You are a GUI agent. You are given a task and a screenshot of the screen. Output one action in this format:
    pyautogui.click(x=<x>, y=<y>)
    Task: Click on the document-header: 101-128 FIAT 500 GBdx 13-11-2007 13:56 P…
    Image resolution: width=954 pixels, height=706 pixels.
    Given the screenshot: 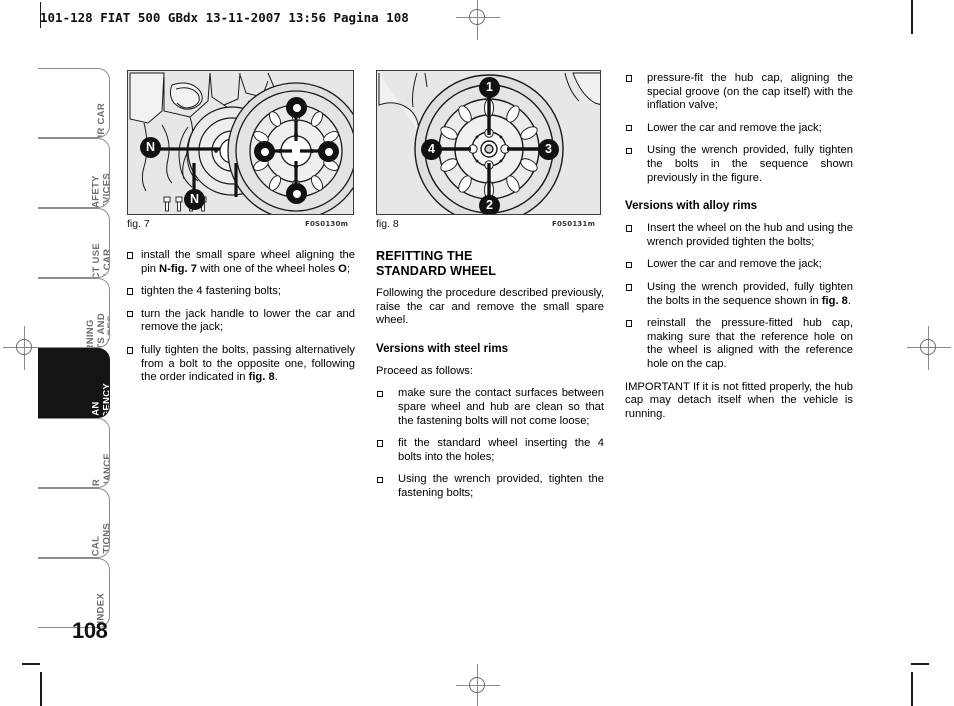 What is the action you would take?
    pyautogui.click(x=224, y=17)
    